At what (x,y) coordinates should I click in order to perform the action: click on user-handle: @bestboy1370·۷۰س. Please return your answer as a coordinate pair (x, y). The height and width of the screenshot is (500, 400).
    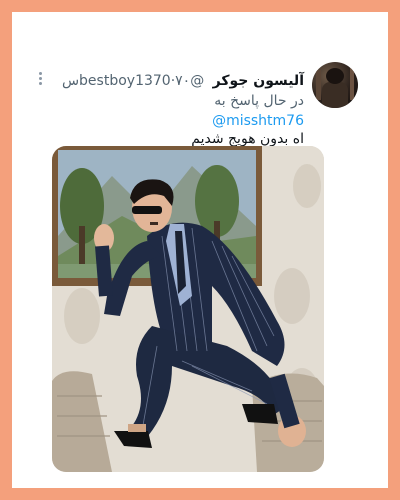
    Looking at the image, I should click on (133, 81).